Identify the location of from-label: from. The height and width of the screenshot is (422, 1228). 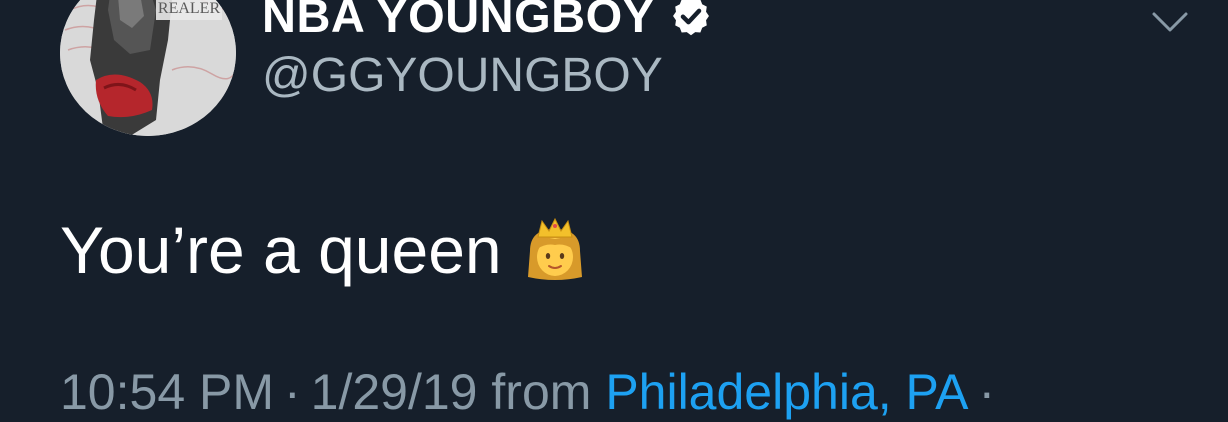
(541, 392).